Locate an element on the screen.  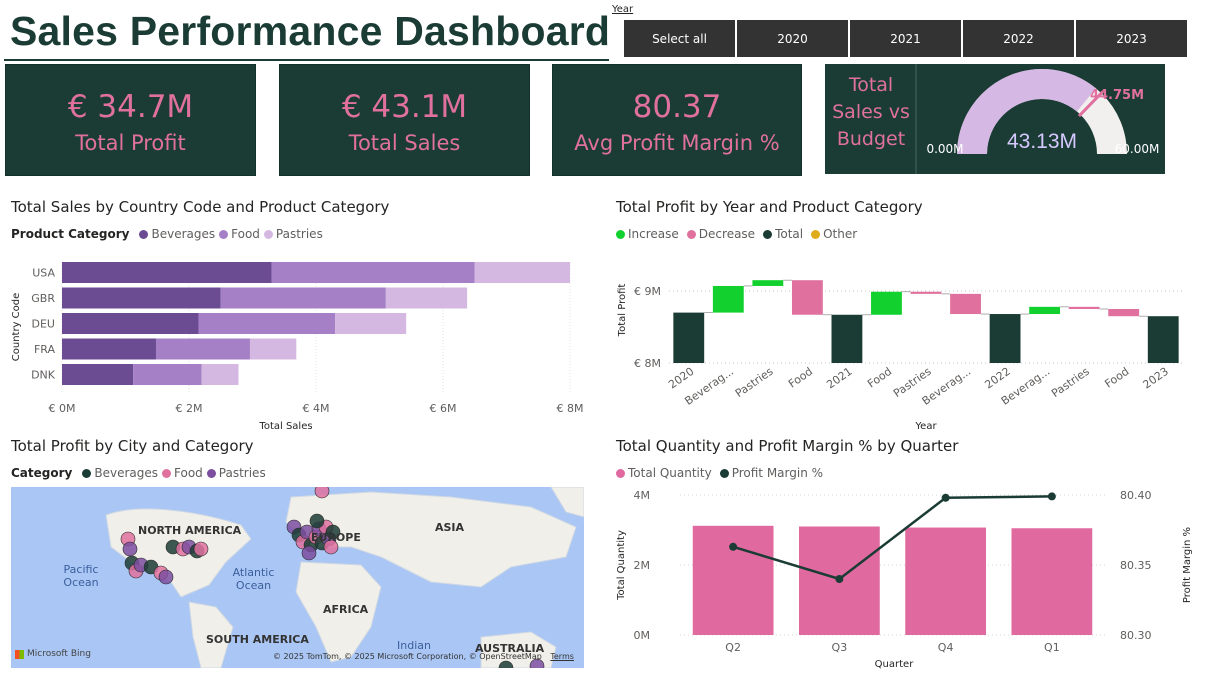
legend-dot-other is located at coordinates (816, 234).